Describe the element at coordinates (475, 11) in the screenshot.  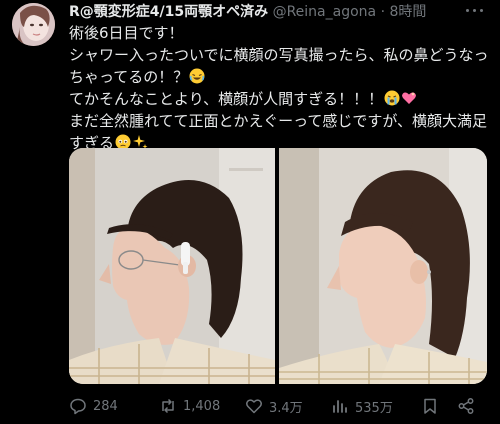
I see `more-options-icon` at that location.